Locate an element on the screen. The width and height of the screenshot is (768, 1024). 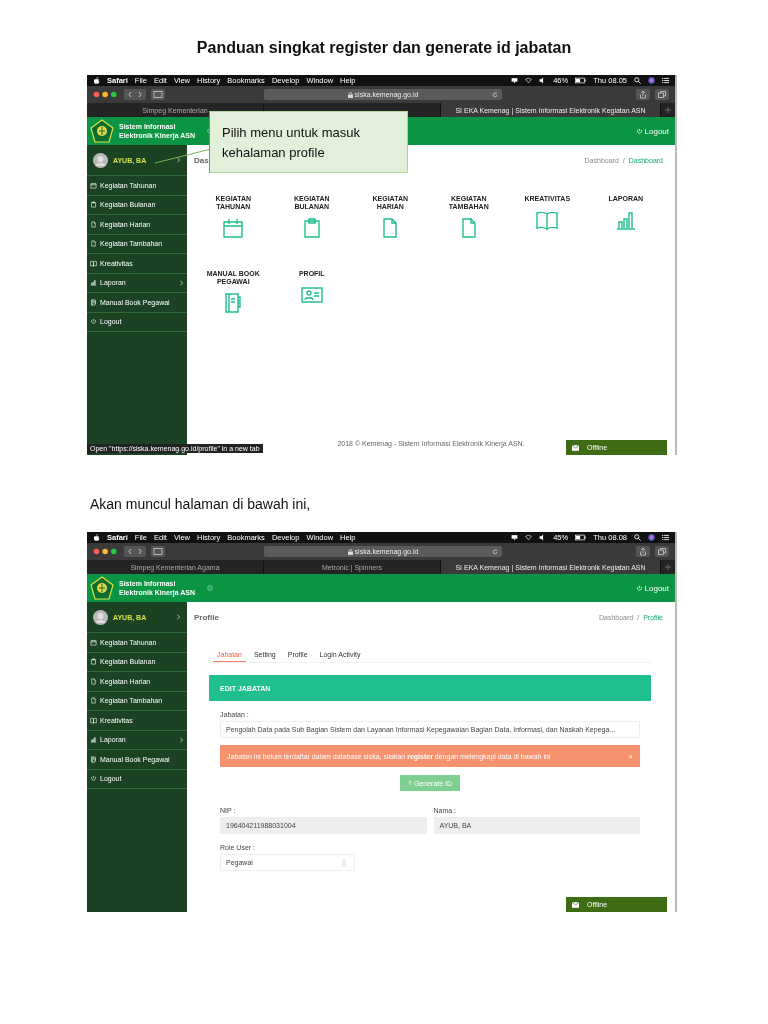
caption: Akan muncul halaman di bawah ini, is located at coordinates (201, 504).